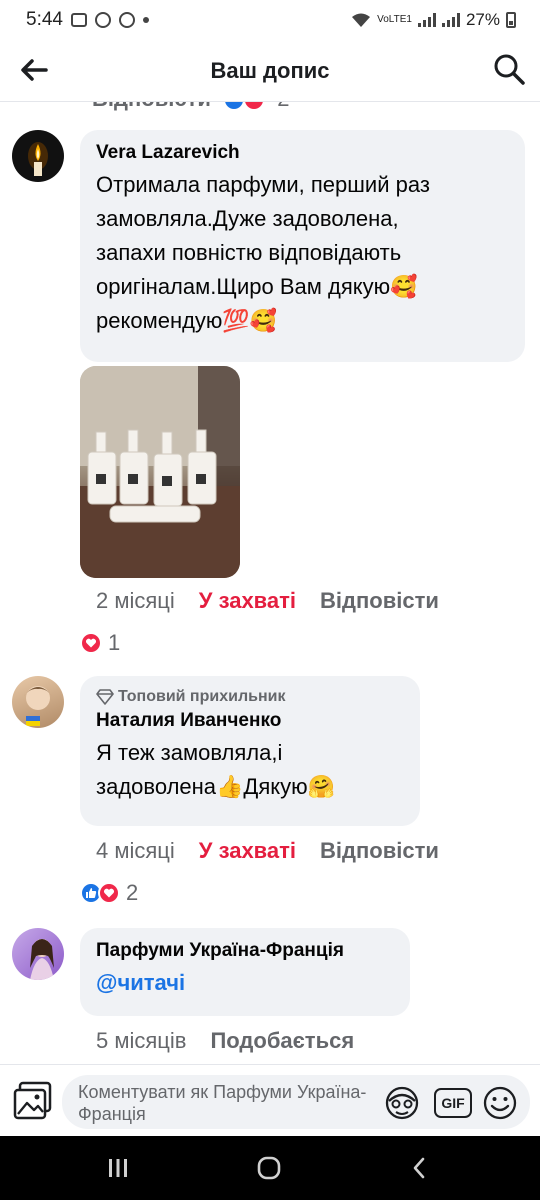 This screenshot has width=540, height=1200. I want to click on comment-reactions: 1, so click(100, 643).